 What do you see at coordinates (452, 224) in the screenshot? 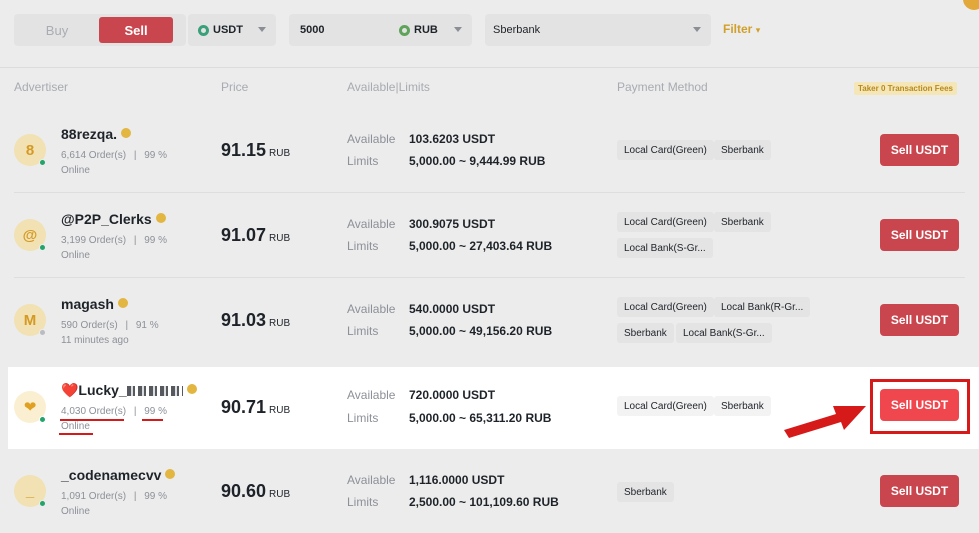
I see `available-value: 300.9075 USDT` at bounding box center [452, 224].